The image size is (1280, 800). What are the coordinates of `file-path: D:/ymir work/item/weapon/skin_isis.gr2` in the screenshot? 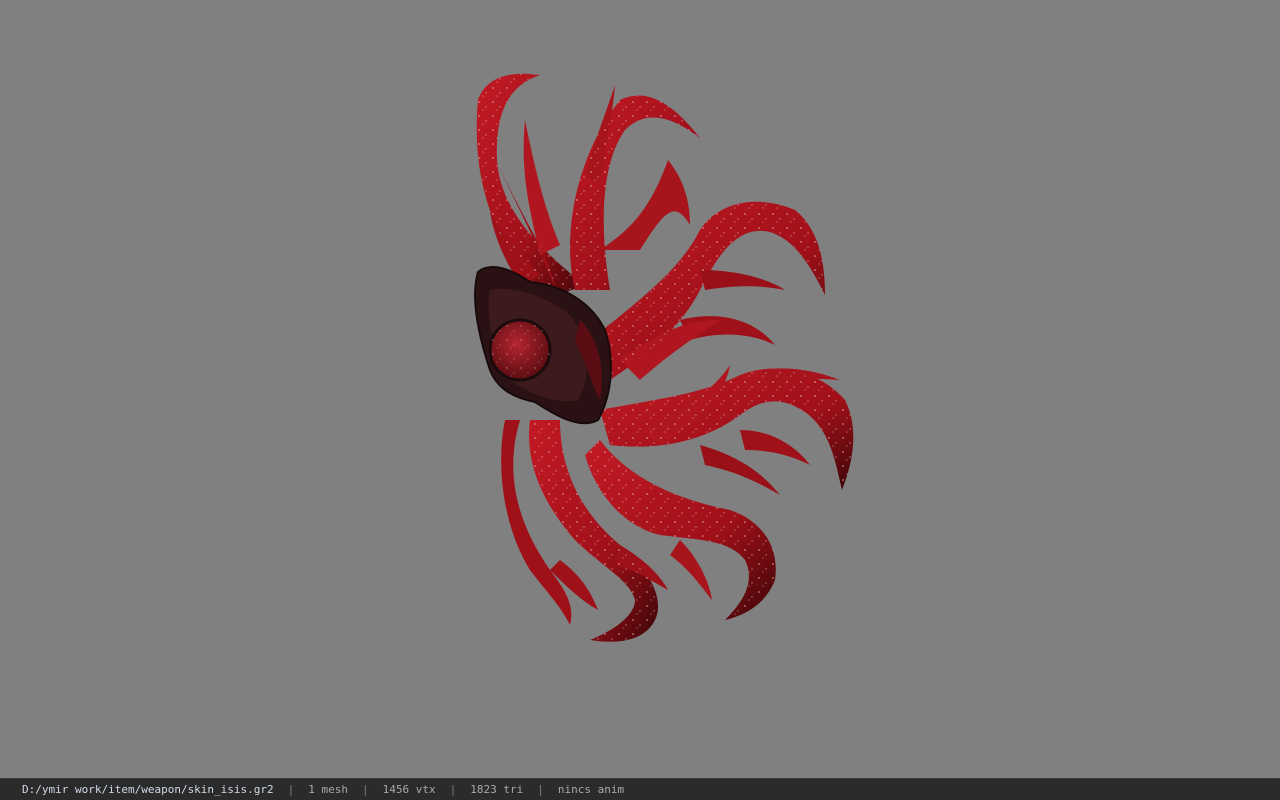 It's located at (148, 789).